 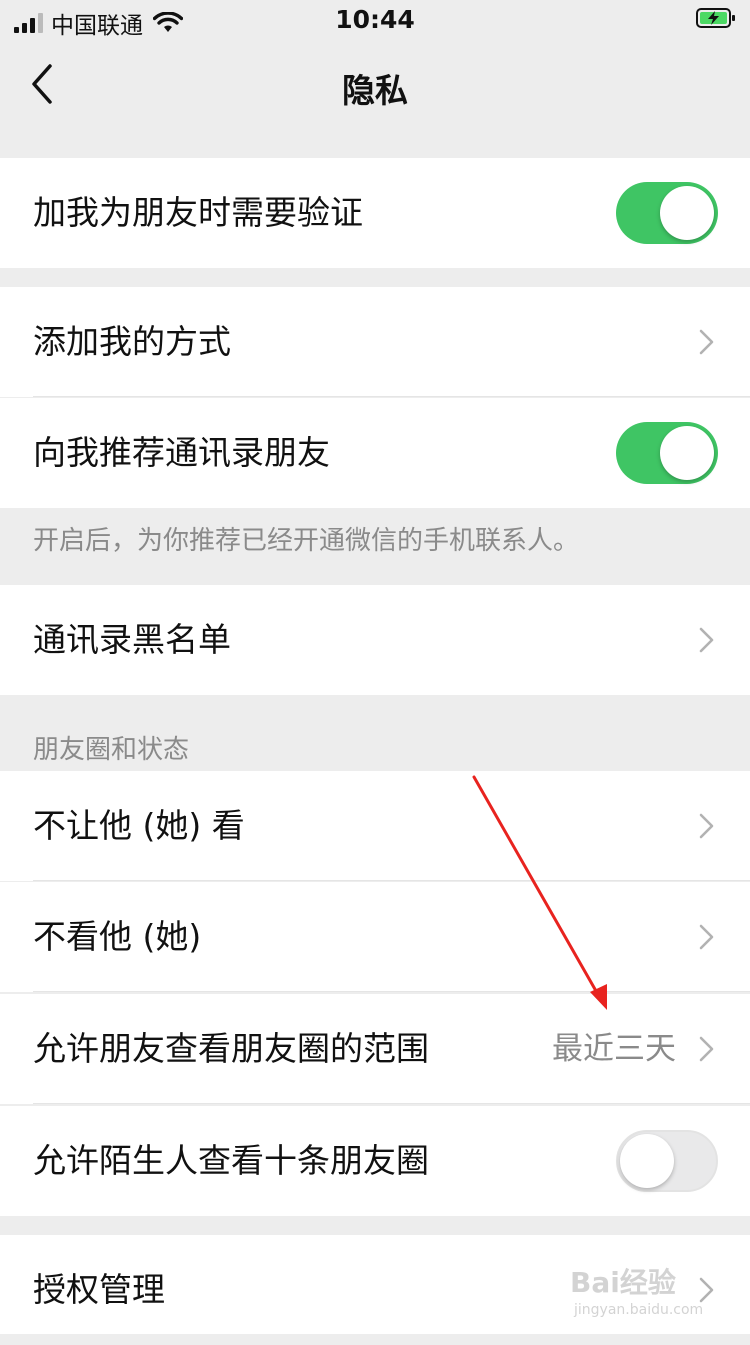 I want to click on verify-friend-toggle, so click(x=667, y=213).